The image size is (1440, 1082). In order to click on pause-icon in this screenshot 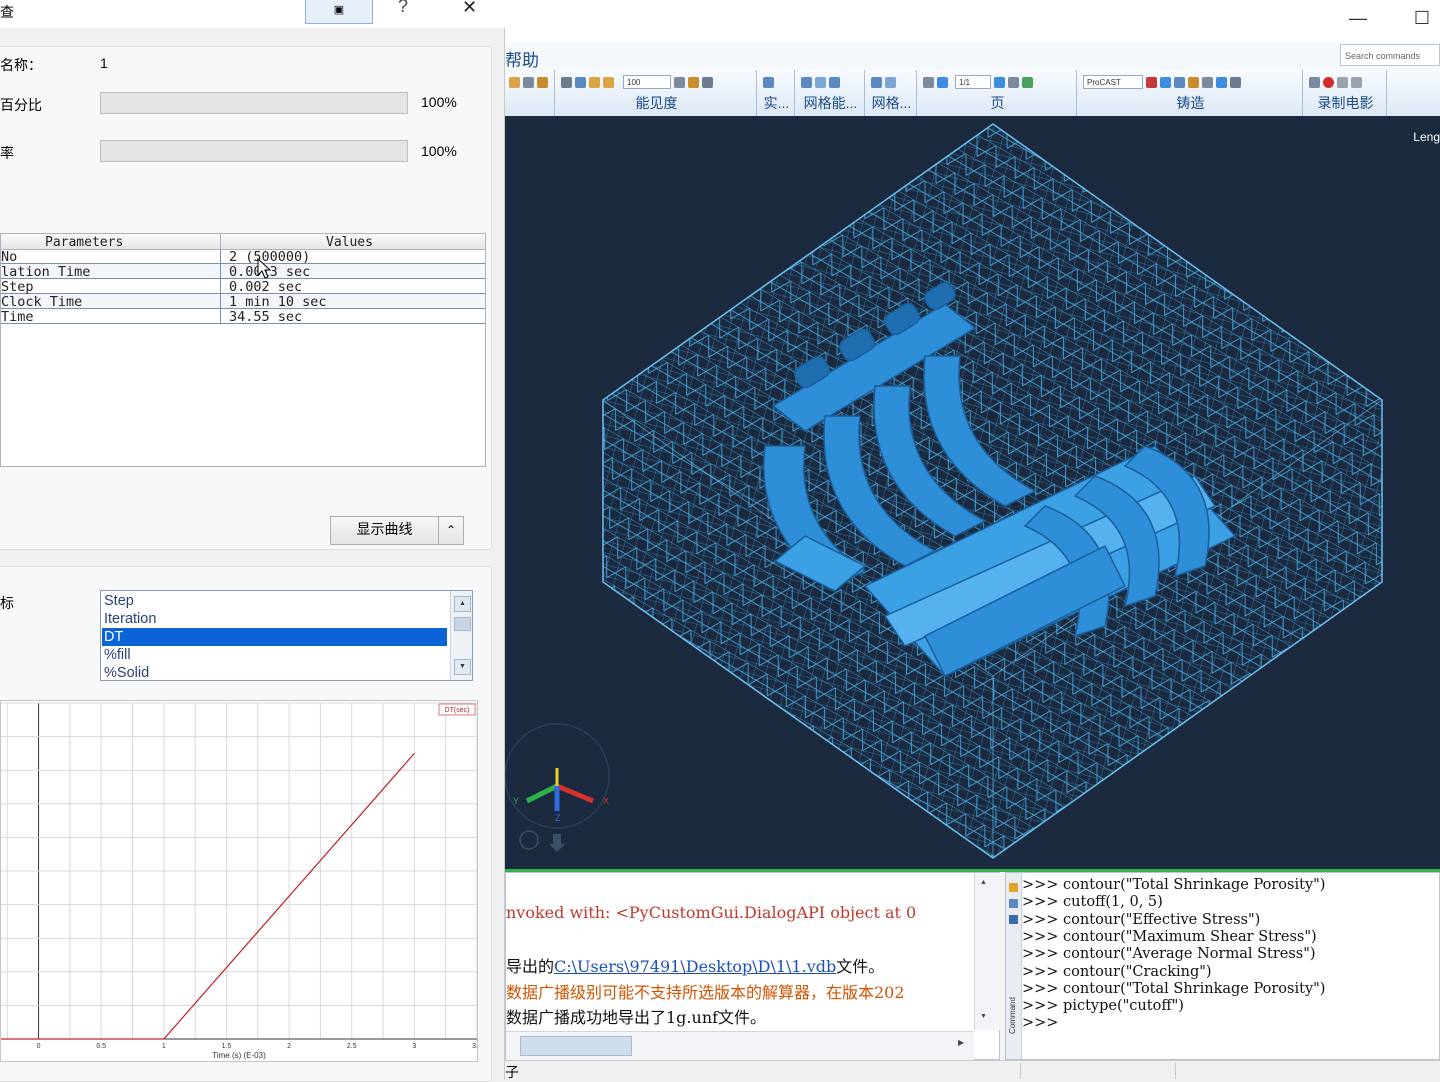, I will do `click(1342, 82)`.